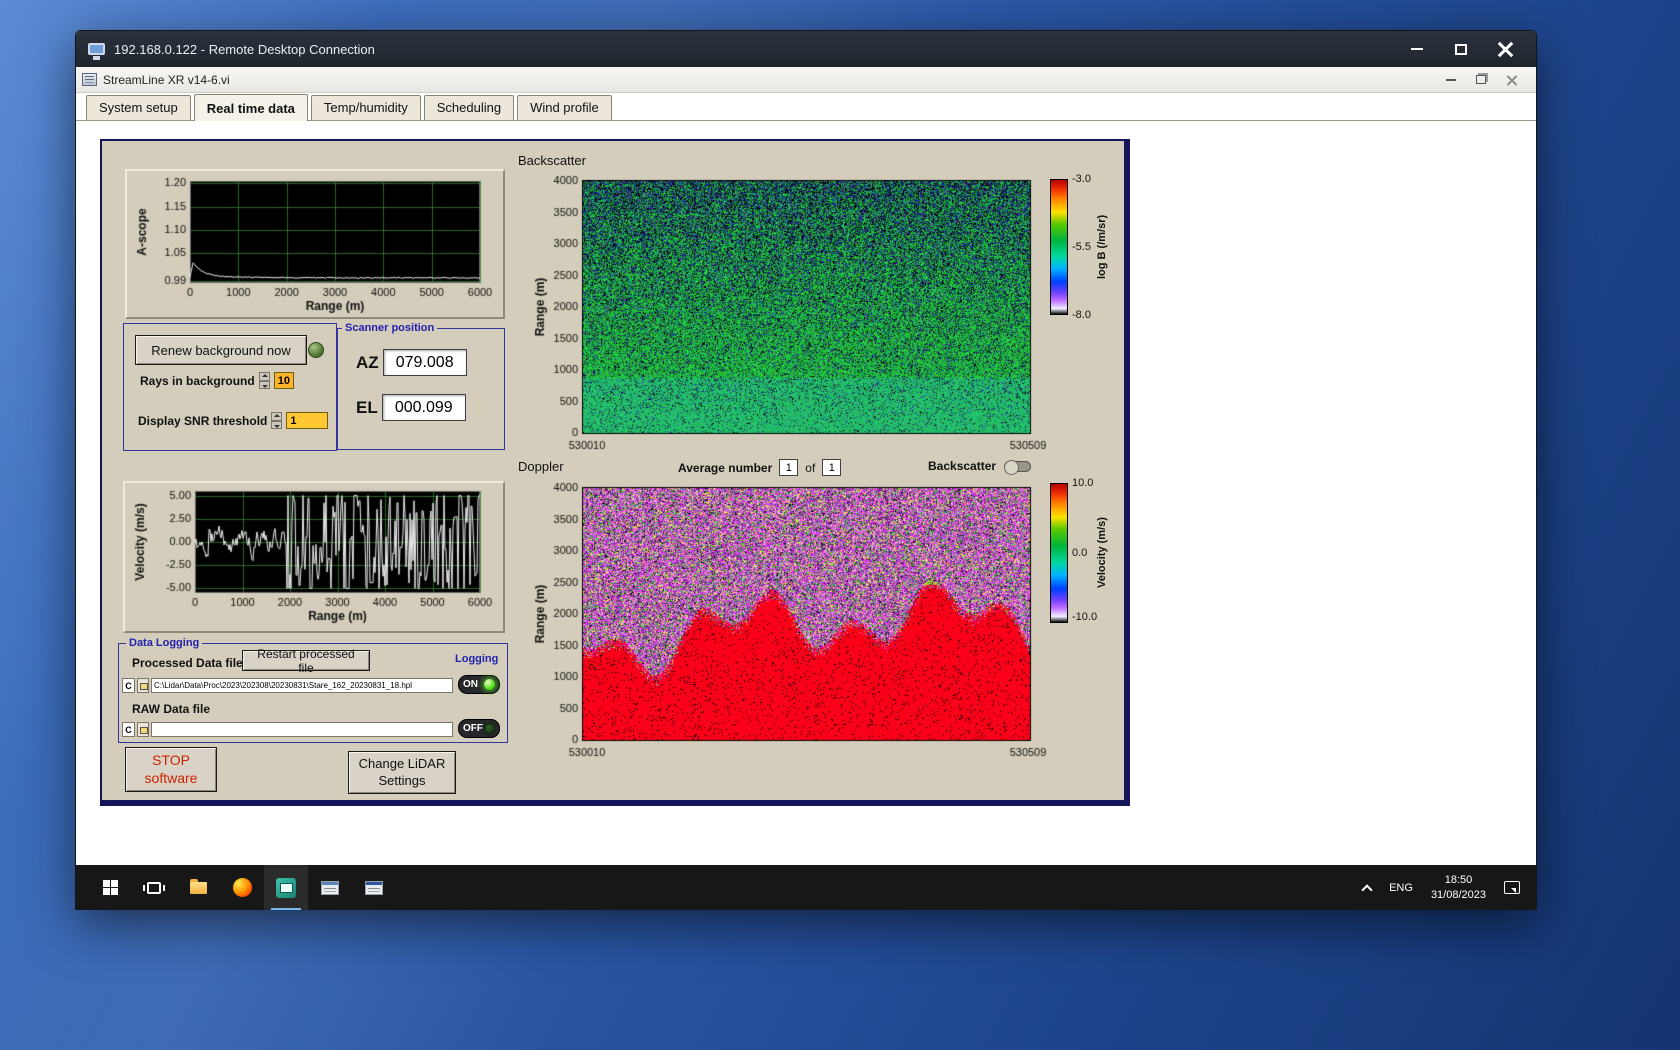  What do you see at coordinates (470, 684) in the screenshot?
I see `on-label: ON` at bounding box center [470, 684].